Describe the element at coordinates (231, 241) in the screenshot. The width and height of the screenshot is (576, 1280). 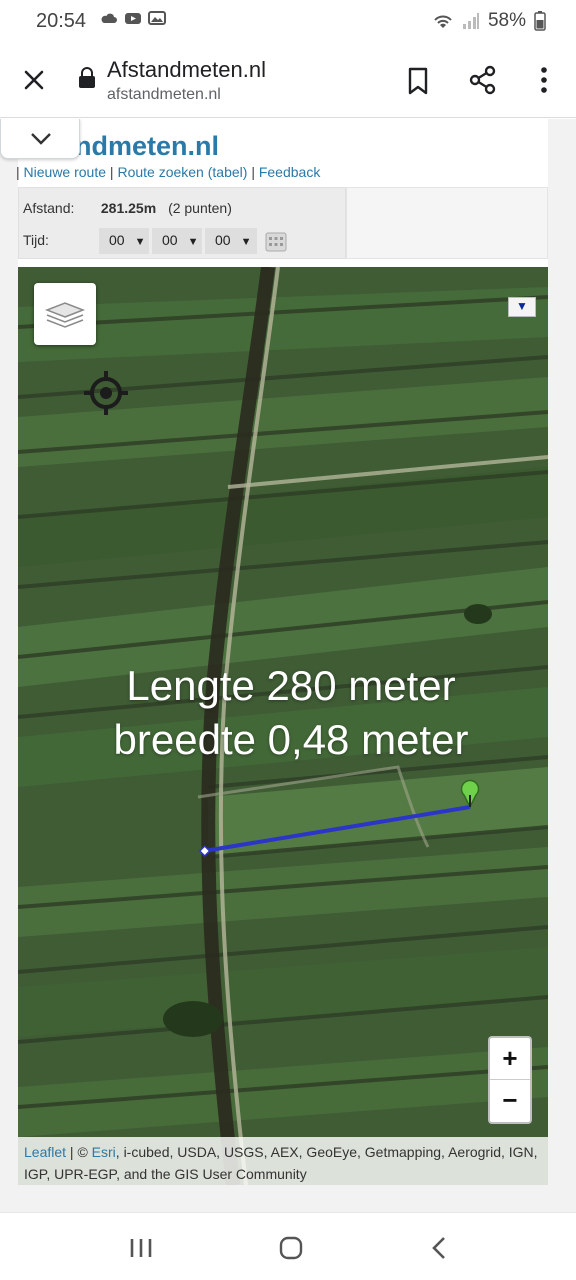
I see `seconds-select: 00 ▼` at that location.